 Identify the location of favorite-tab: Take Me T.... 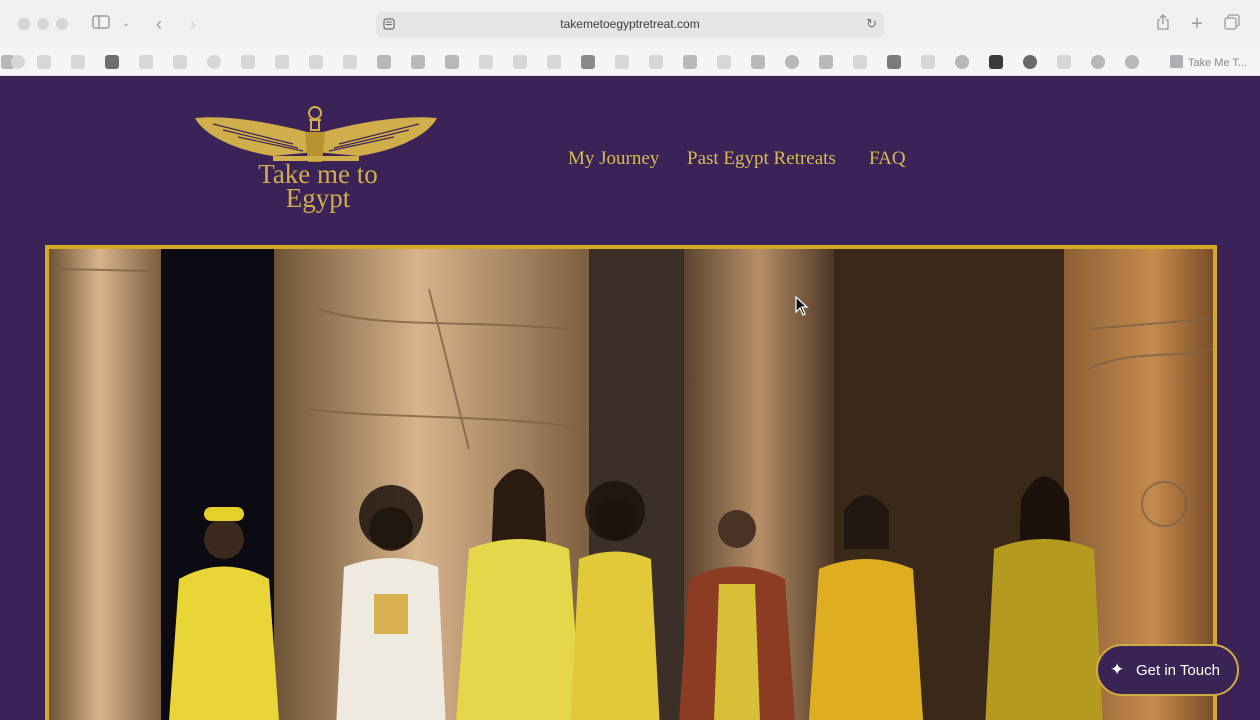
(1208, 62).